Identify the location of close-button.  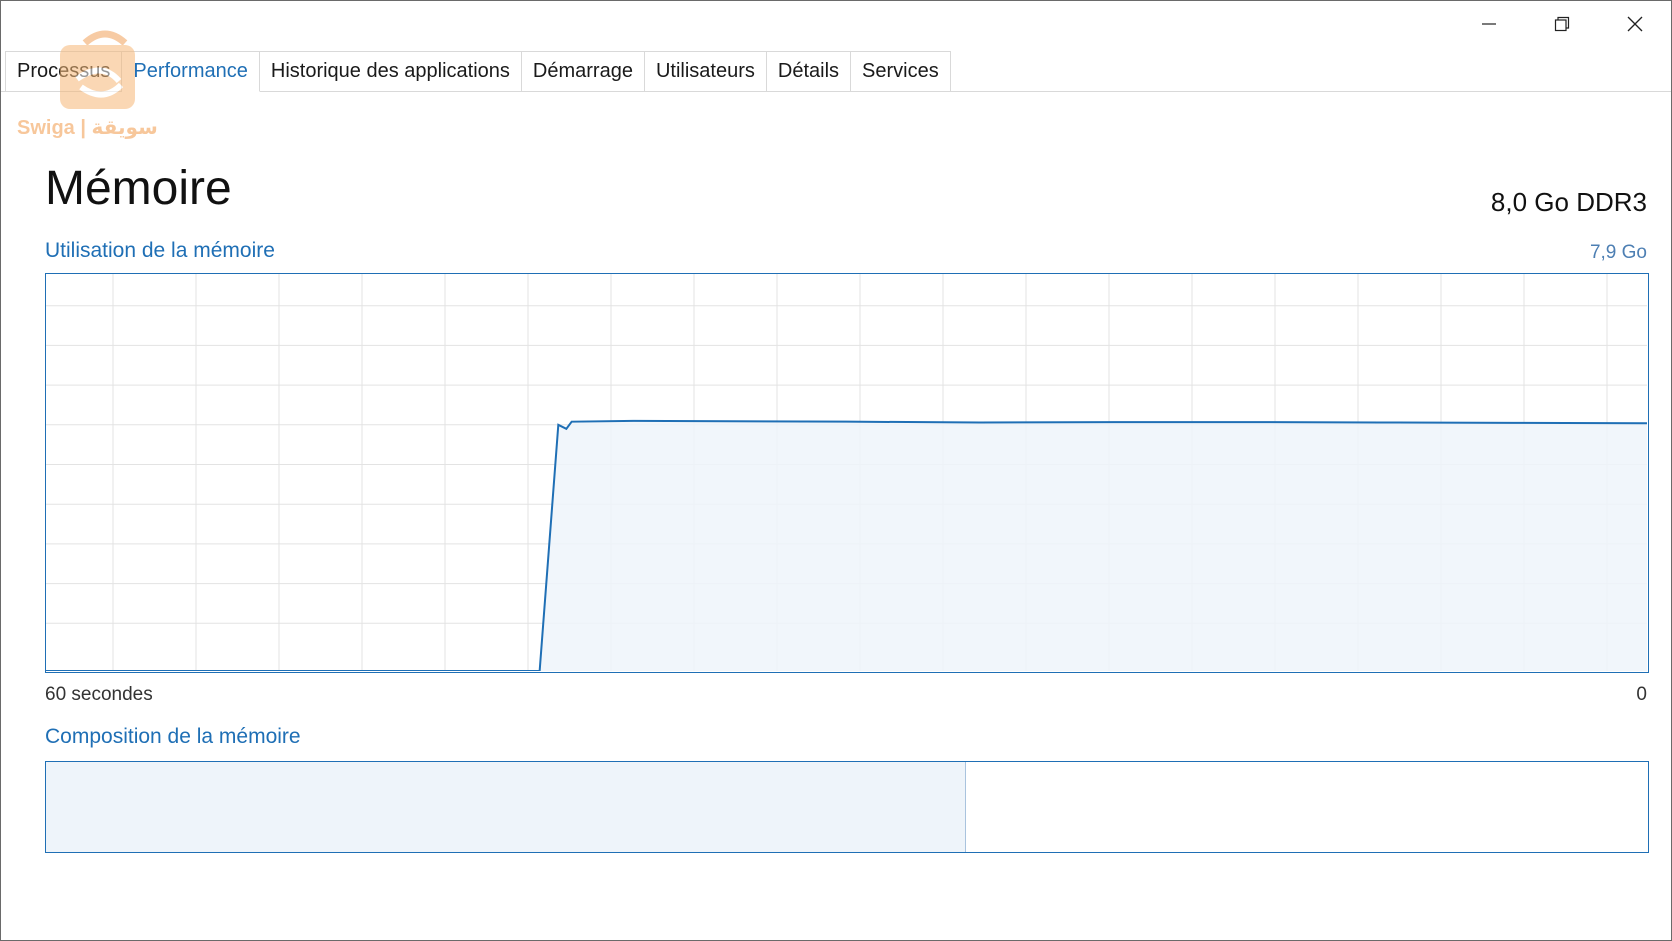
(1634, 24).